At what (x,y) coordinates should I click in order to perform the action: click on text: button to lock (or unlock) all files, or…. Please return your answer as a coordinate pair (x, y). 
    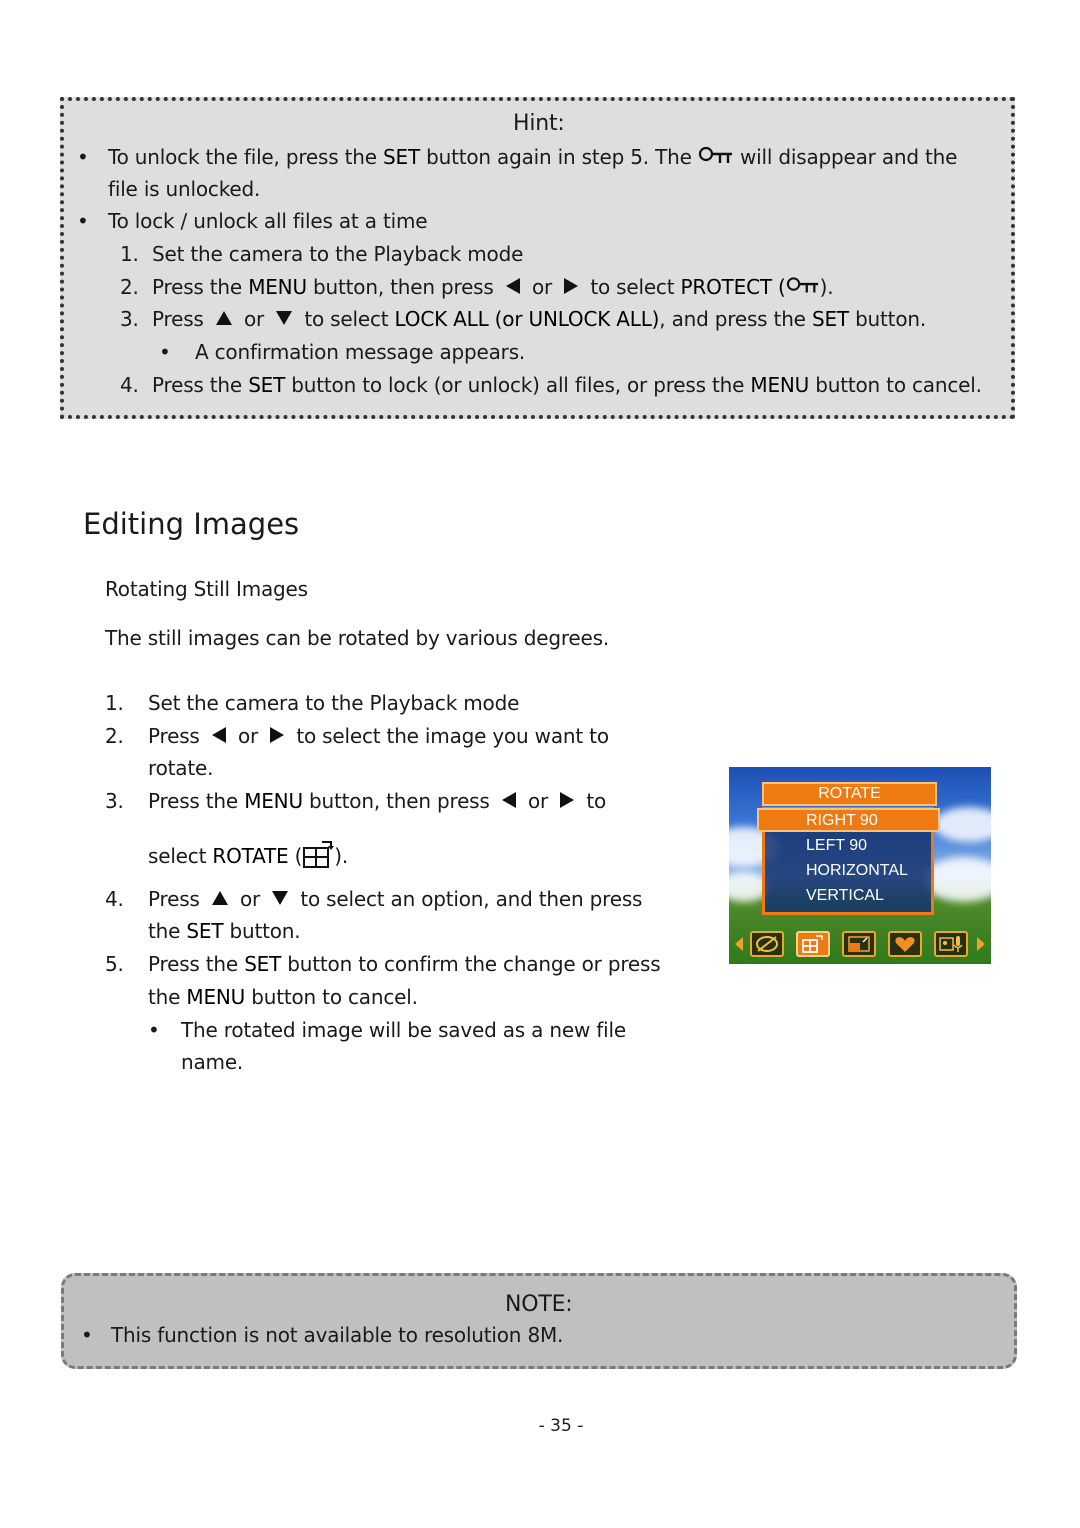
    Looking at the image, I should click on (518, 385).